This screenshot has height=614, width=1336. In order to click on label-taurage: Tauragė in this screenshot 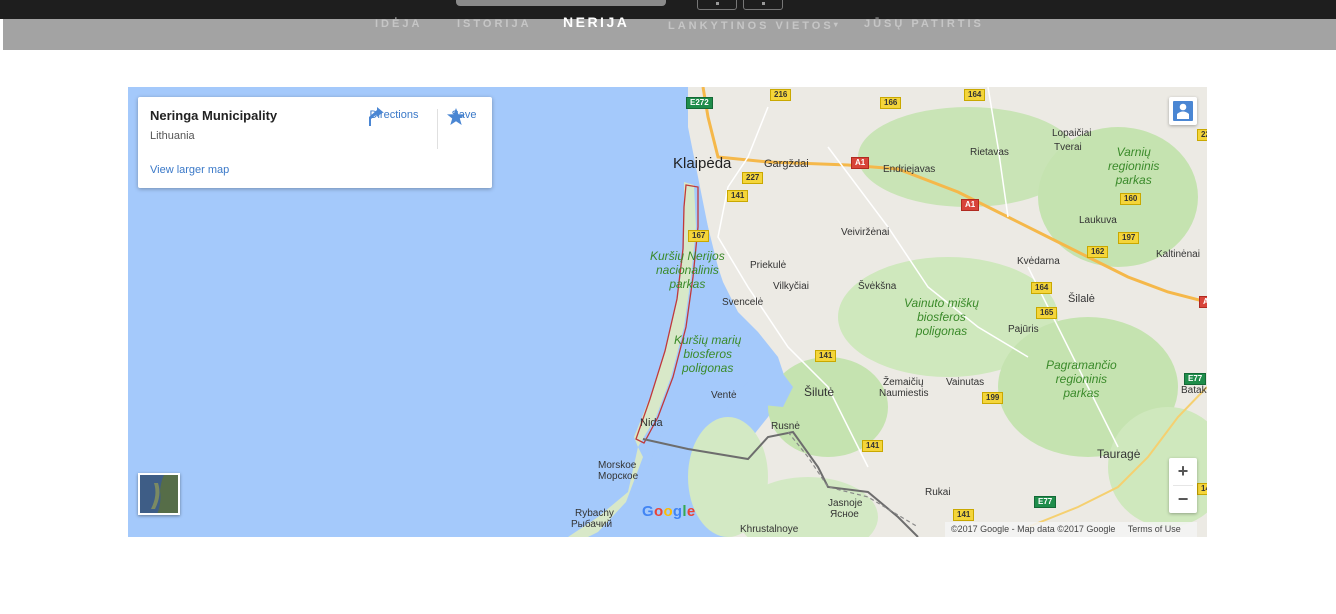, I will do `click(1119, 454)`.